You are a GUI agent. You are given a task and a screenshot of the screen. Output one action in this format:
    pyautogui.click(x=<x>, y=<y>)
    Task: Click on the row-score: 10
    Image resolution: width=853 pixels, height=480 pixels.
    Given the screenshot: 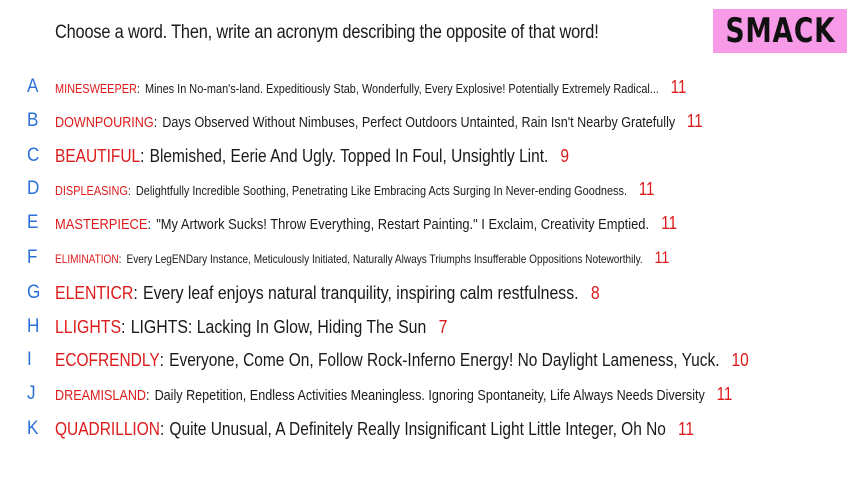 What is the action you would take?
    pyautogui.click(x=740, y=359)
    